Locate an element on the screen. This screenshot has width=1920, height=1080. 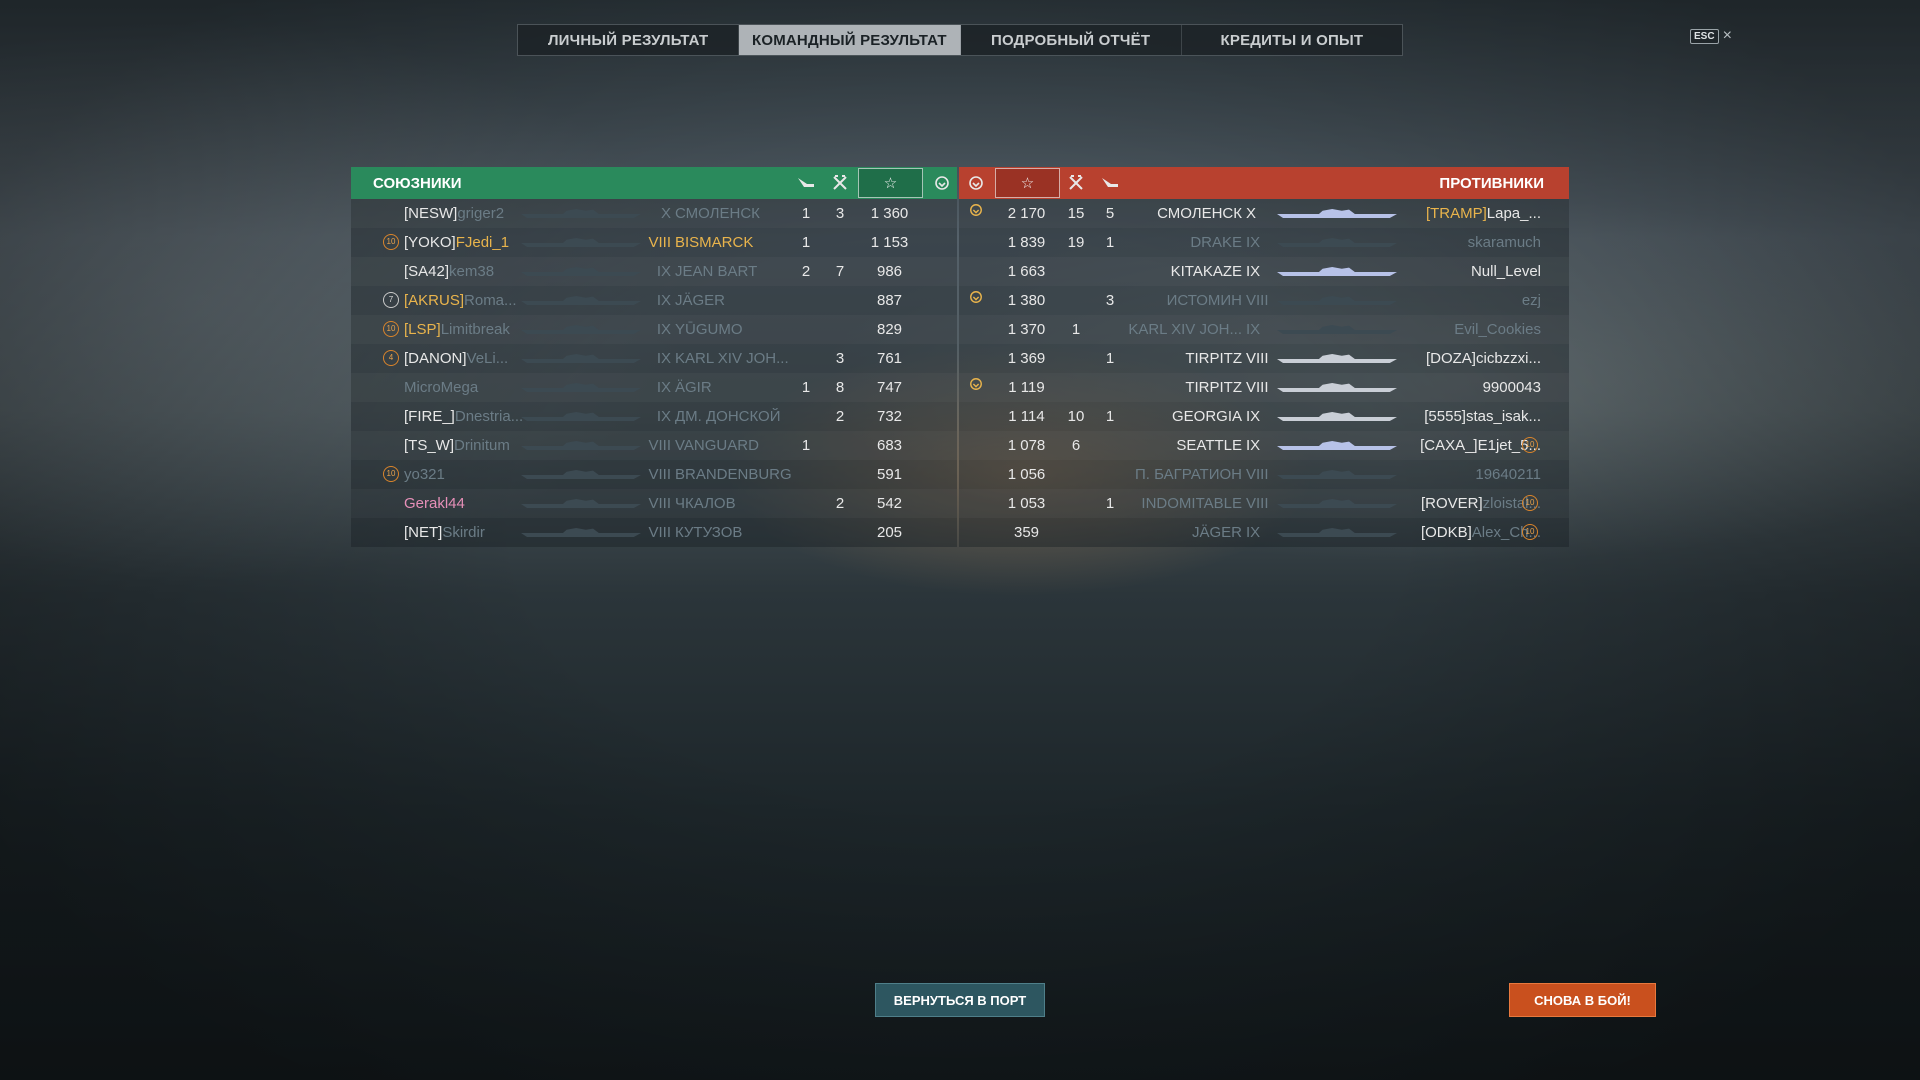
rank-badge-icon: 7 is located at coordinates (391, 300).